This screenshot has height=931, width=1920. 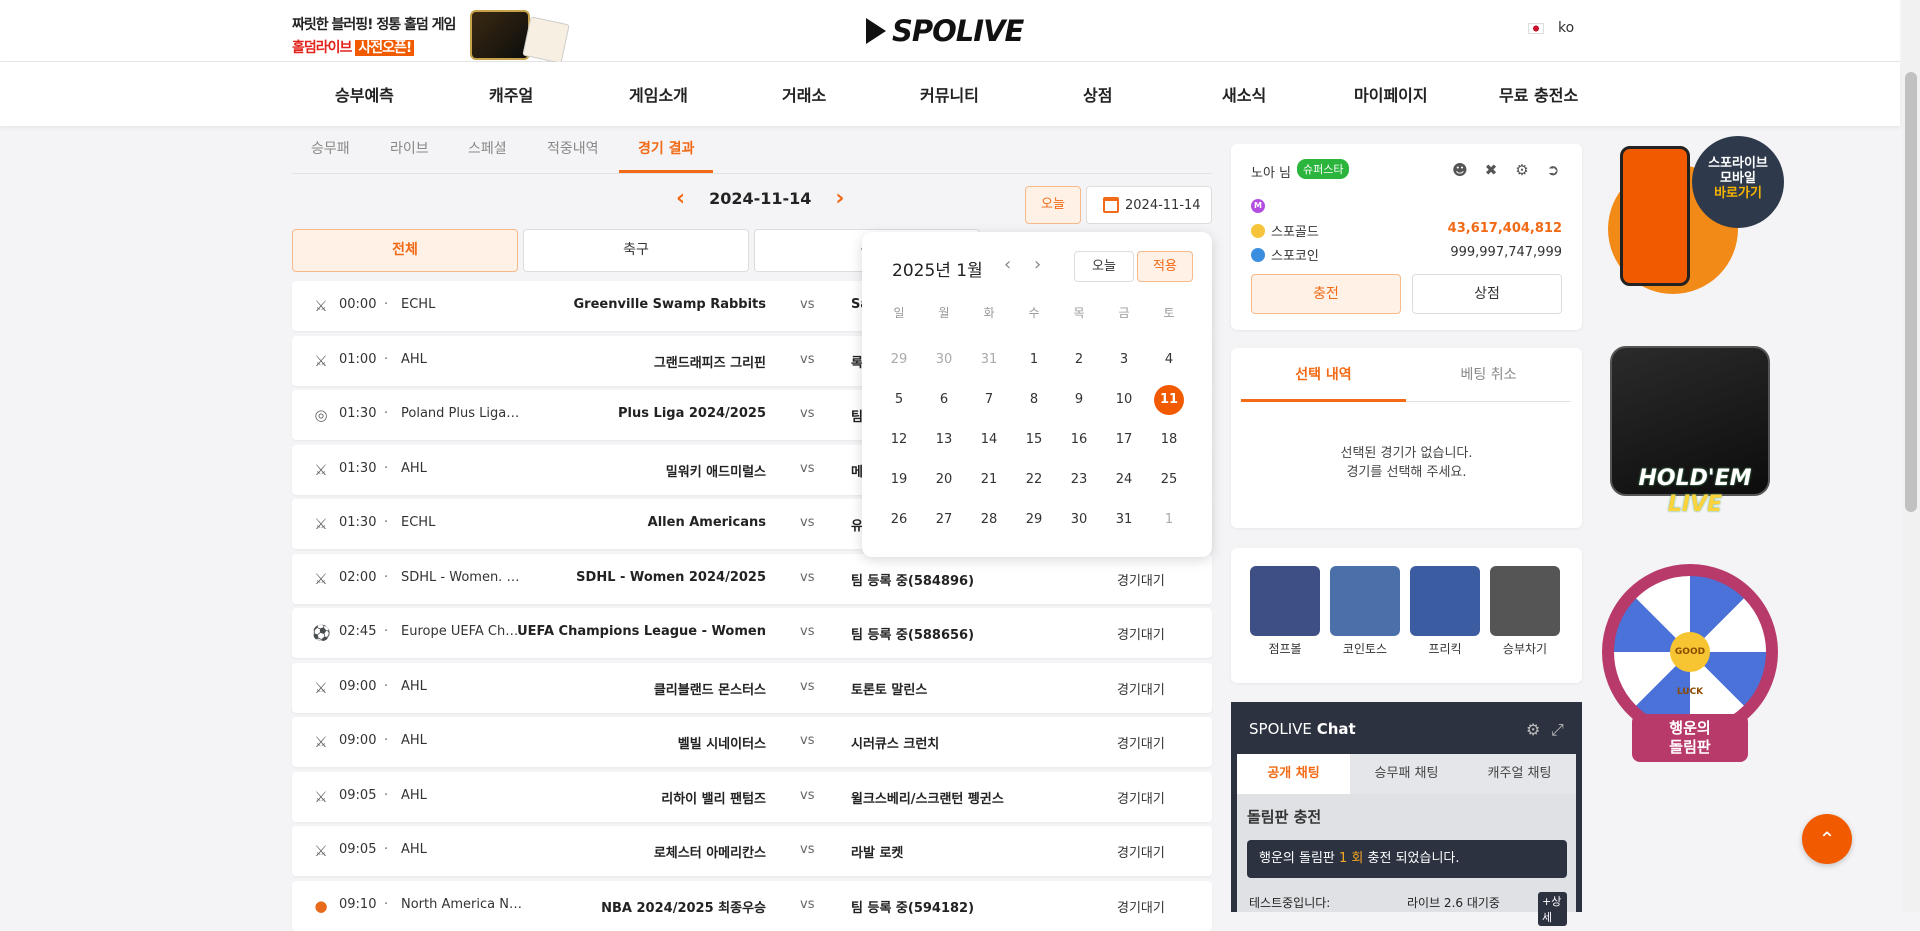 What do you see at coordinates (1104, 266) in the screenshot?
I see `calendar-today-button: 오늘` at bounding box center [1104, 266].